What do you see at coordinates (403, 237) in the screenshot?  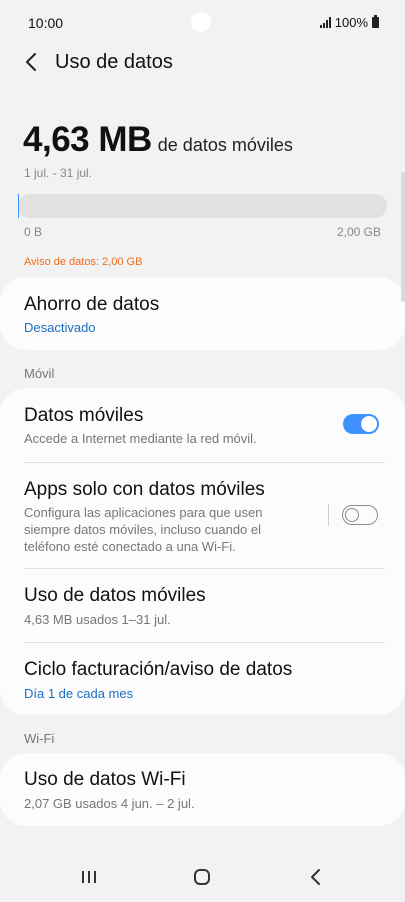 I see `scrollbar` at bounding box center [403, 237].